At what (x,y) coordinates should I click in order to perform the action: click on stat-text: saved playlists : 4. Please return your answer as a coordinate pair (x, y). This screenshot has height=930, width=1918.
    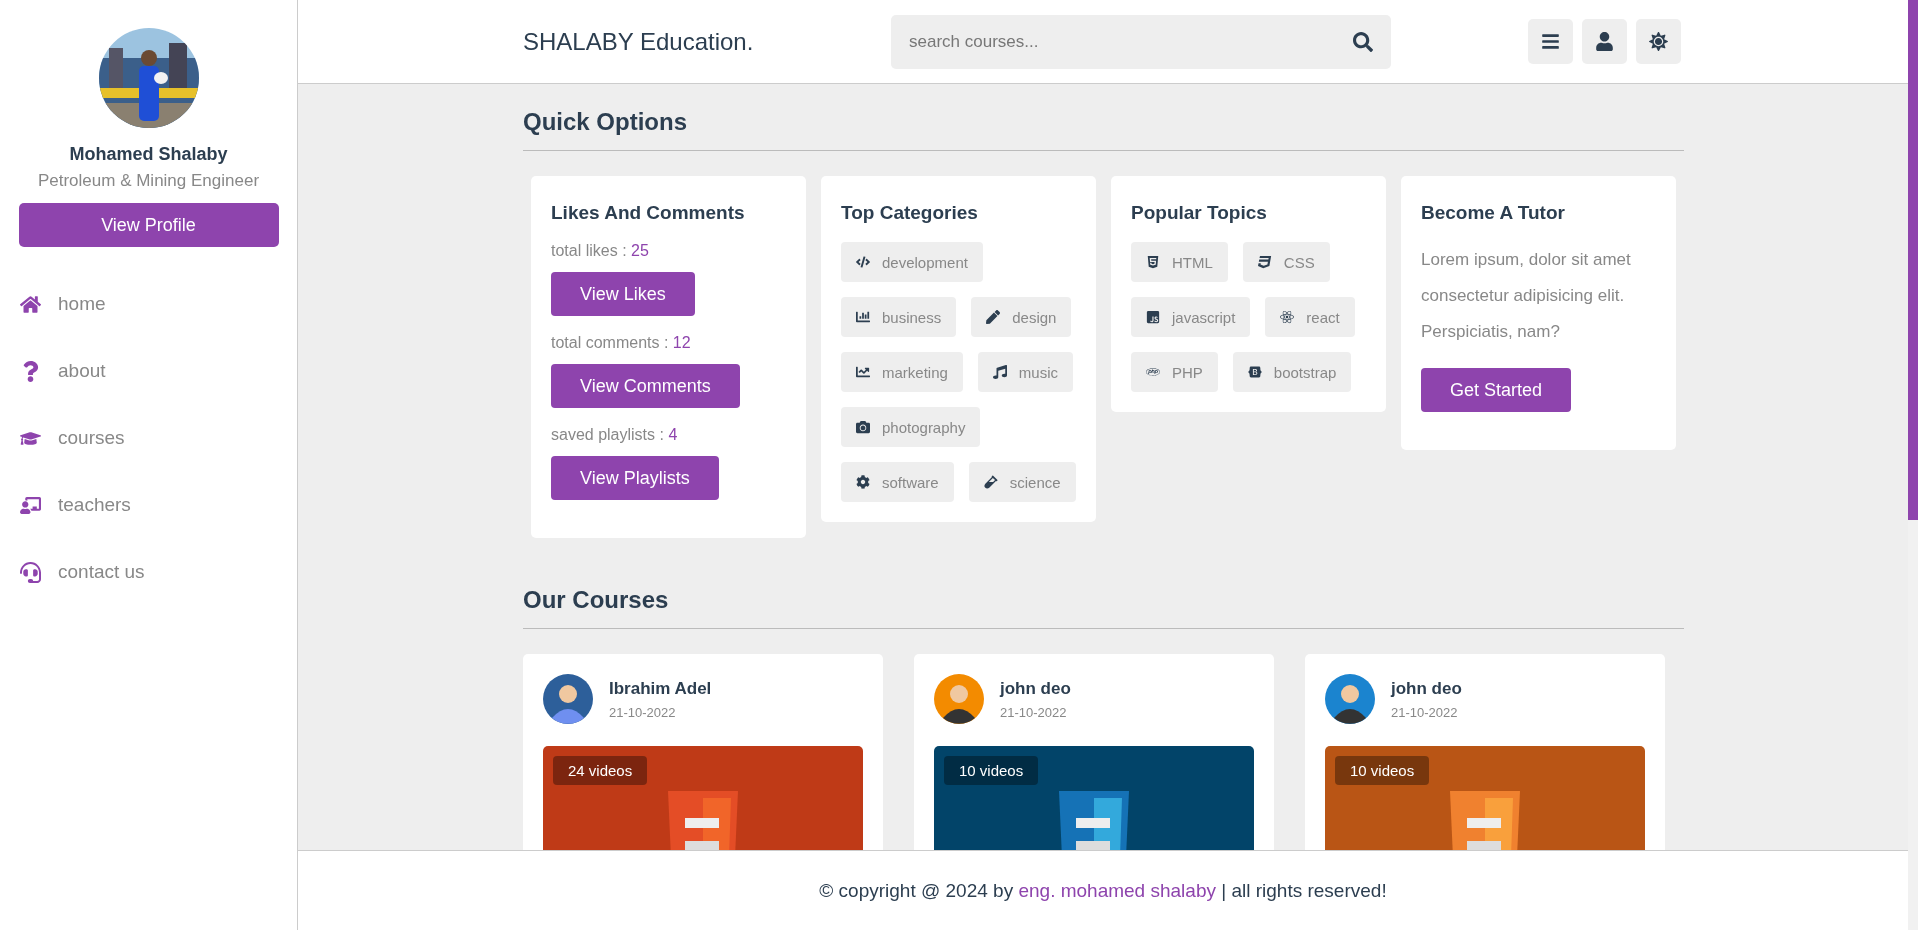
    Looking at the image, I should click on (615, 435).